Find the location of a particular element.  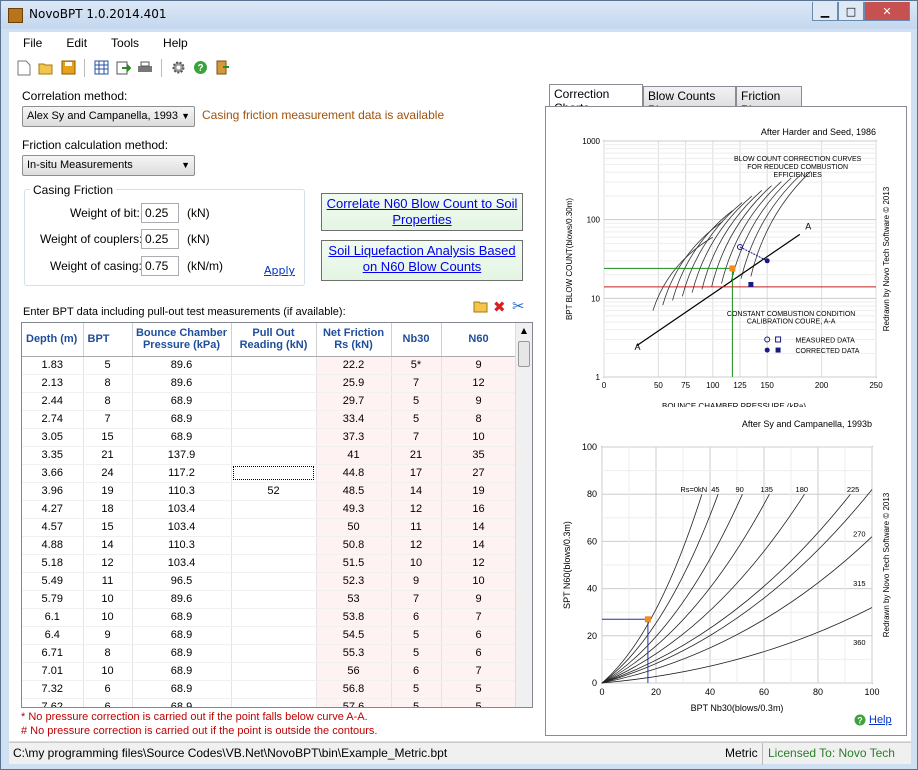

table-cell: 96.5 is located at coordinates (182, 581).